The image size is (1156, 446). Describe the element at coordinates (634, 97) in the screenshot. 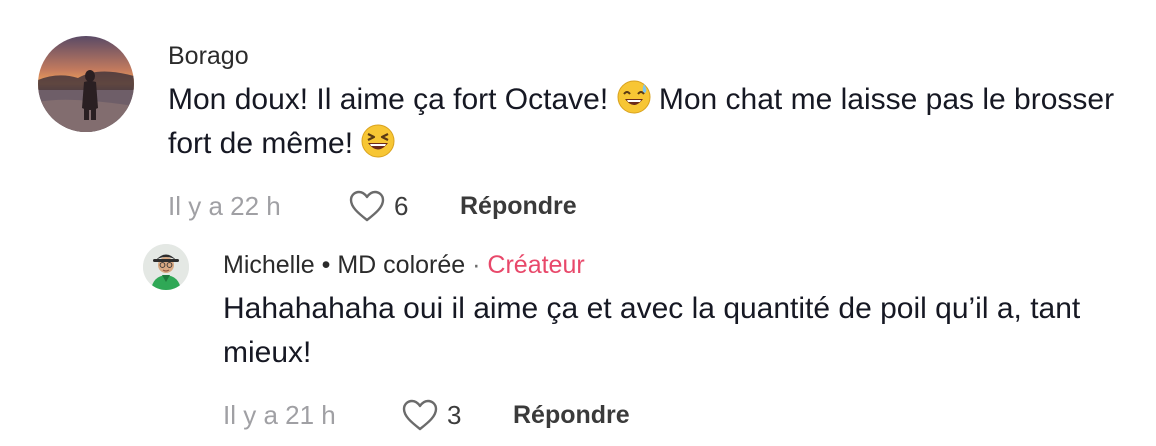

I see `sweat-smile-emoji-icon` at that location.